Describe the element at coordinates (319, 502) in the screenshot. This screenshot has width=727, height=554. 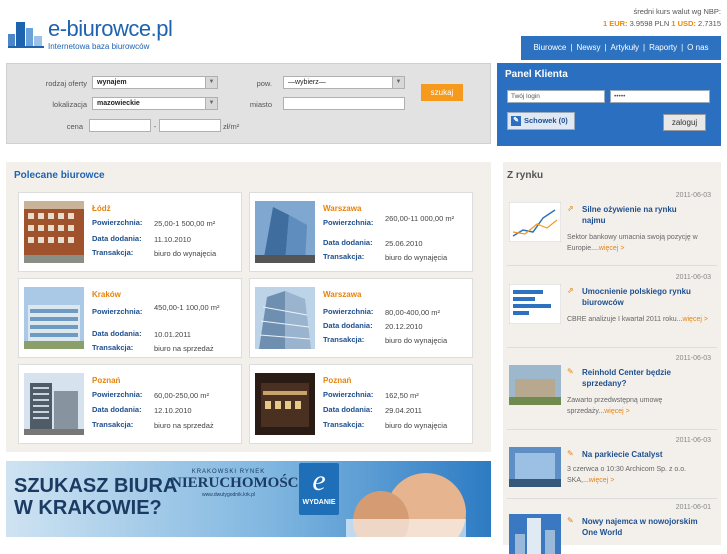
I see `edition-label: WYDANIE` at that location.